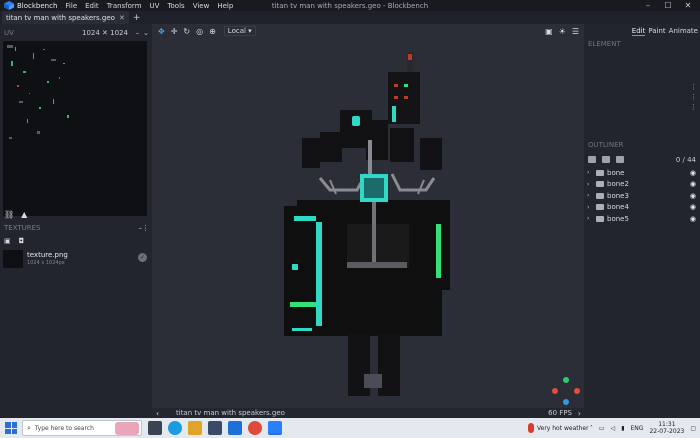  Describe the element at coordinates (668, 5) in the screenshot. I see `maximize-icon: ☐` at that location.